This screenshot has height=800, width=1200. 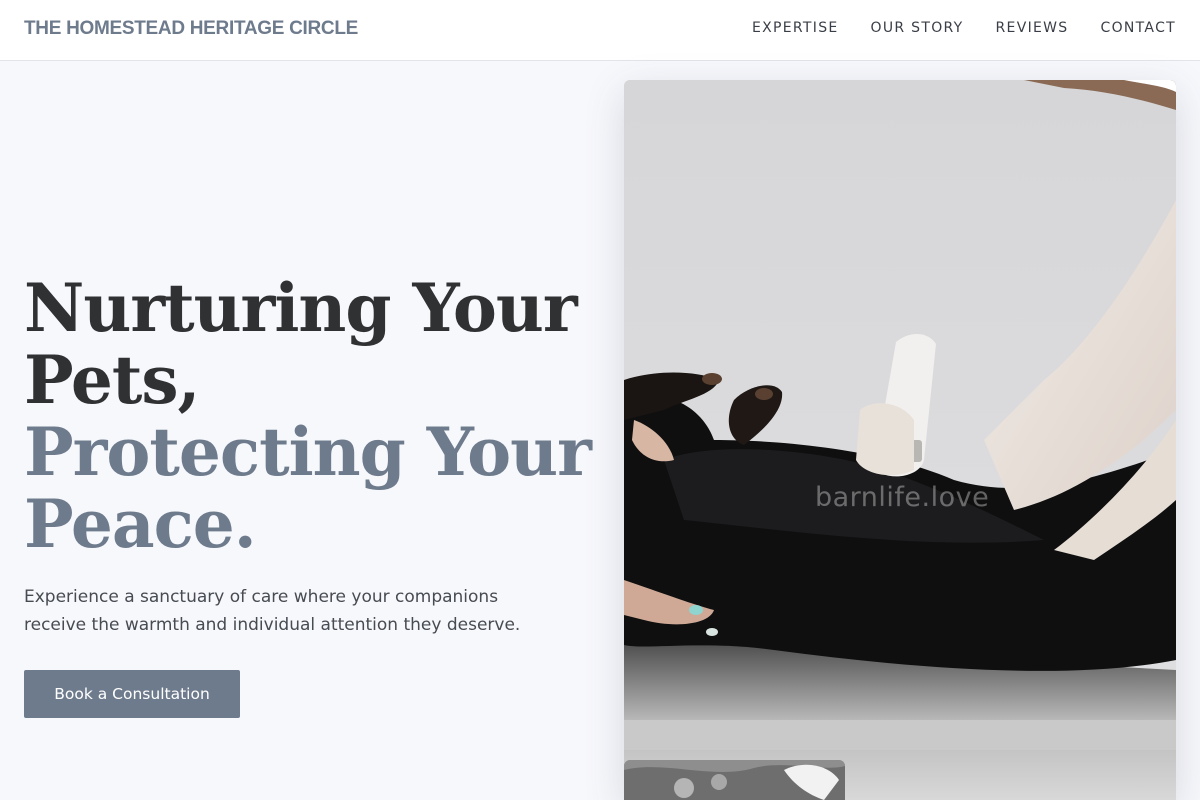 I want to click on nav-link-expertise: EXPERTISE, so click(x=795, y=28).